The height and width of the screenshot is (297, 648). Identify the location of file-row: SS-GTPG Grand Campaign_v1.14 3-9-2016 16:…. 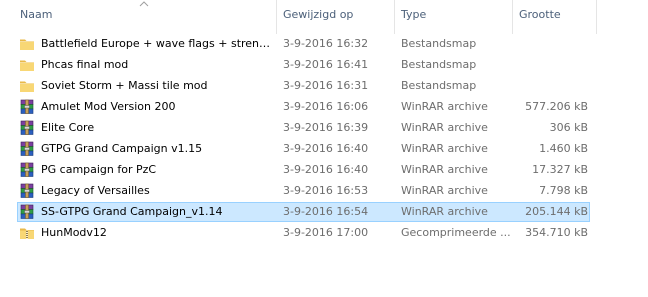
(303, 212).